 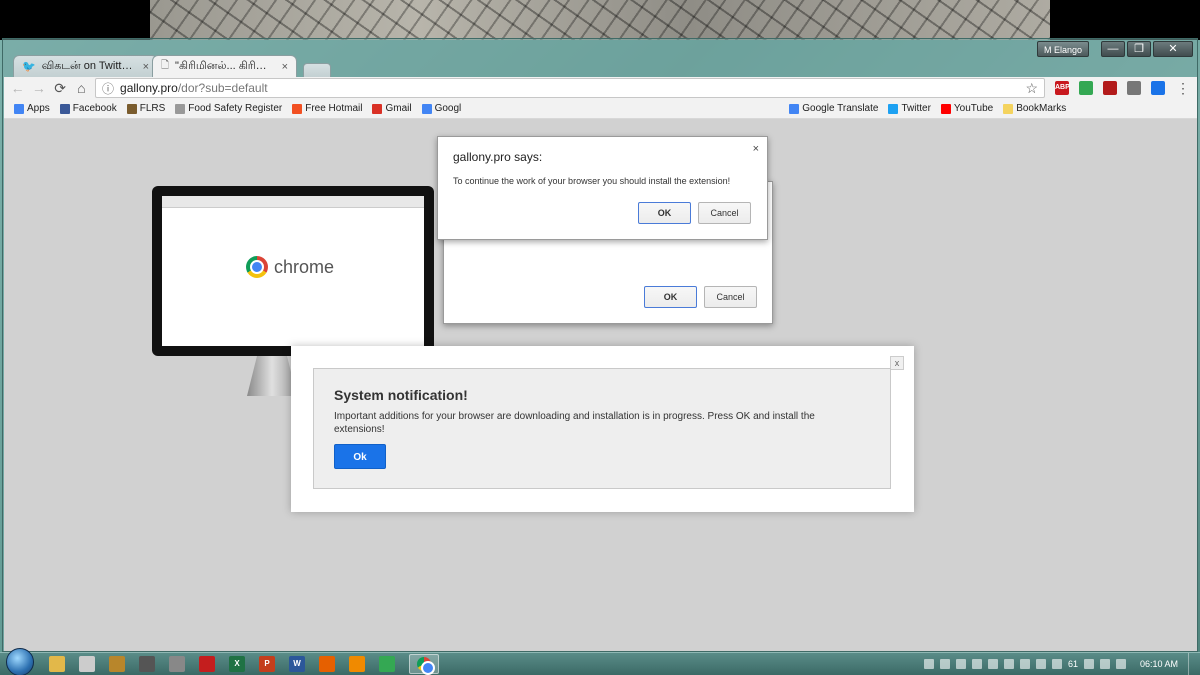 I want to click on page-icon, so click(x=180, y=108).